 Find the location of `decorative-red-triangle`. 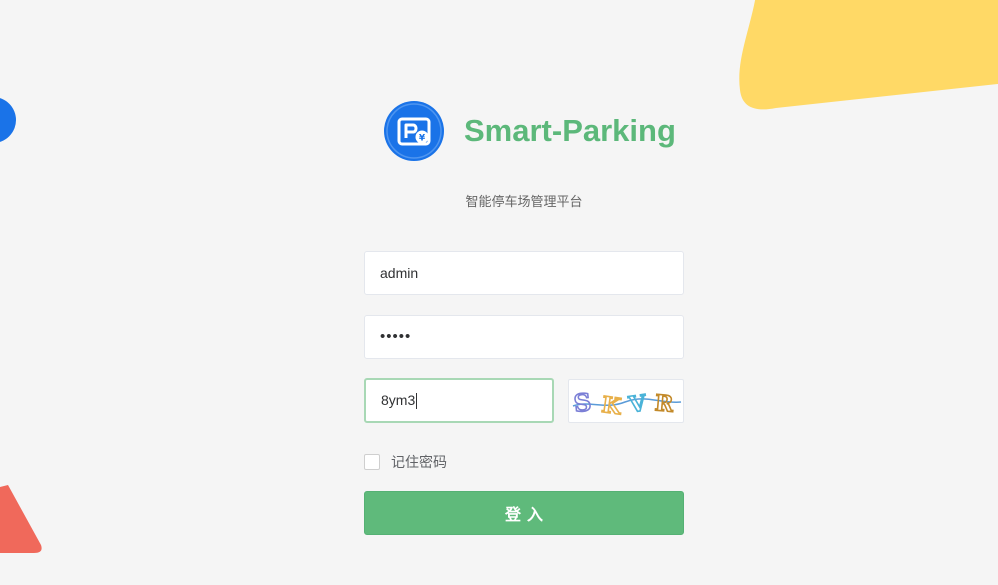

decorative-red-triangle is located at coordinates (21, 519).